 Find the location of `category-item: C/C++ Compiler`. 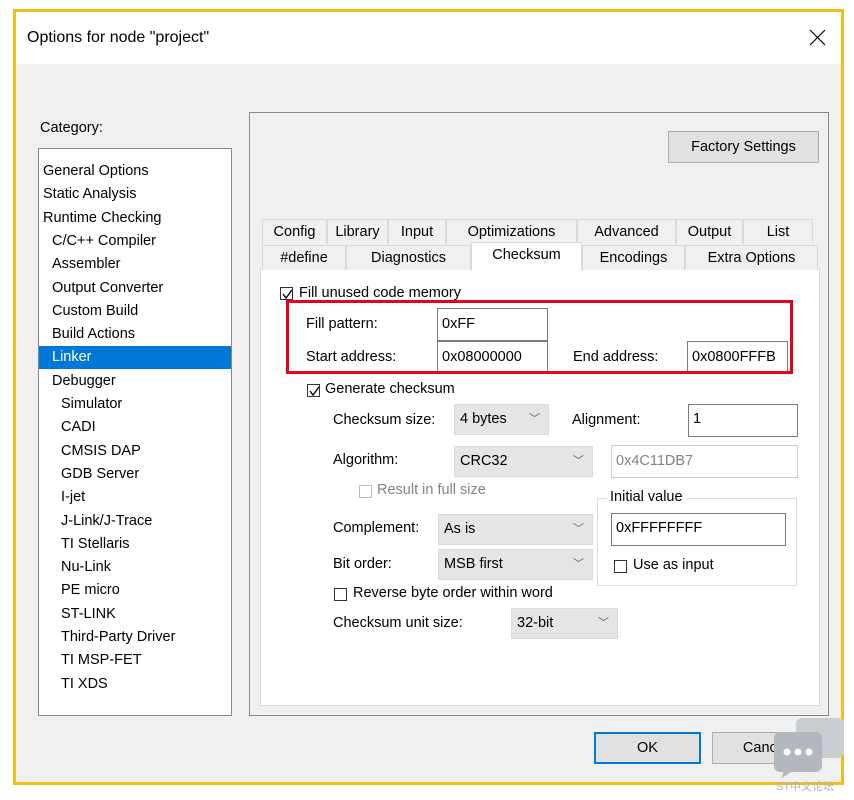

category-item: C/C++ Compiler is located at coordinates (135, 241).